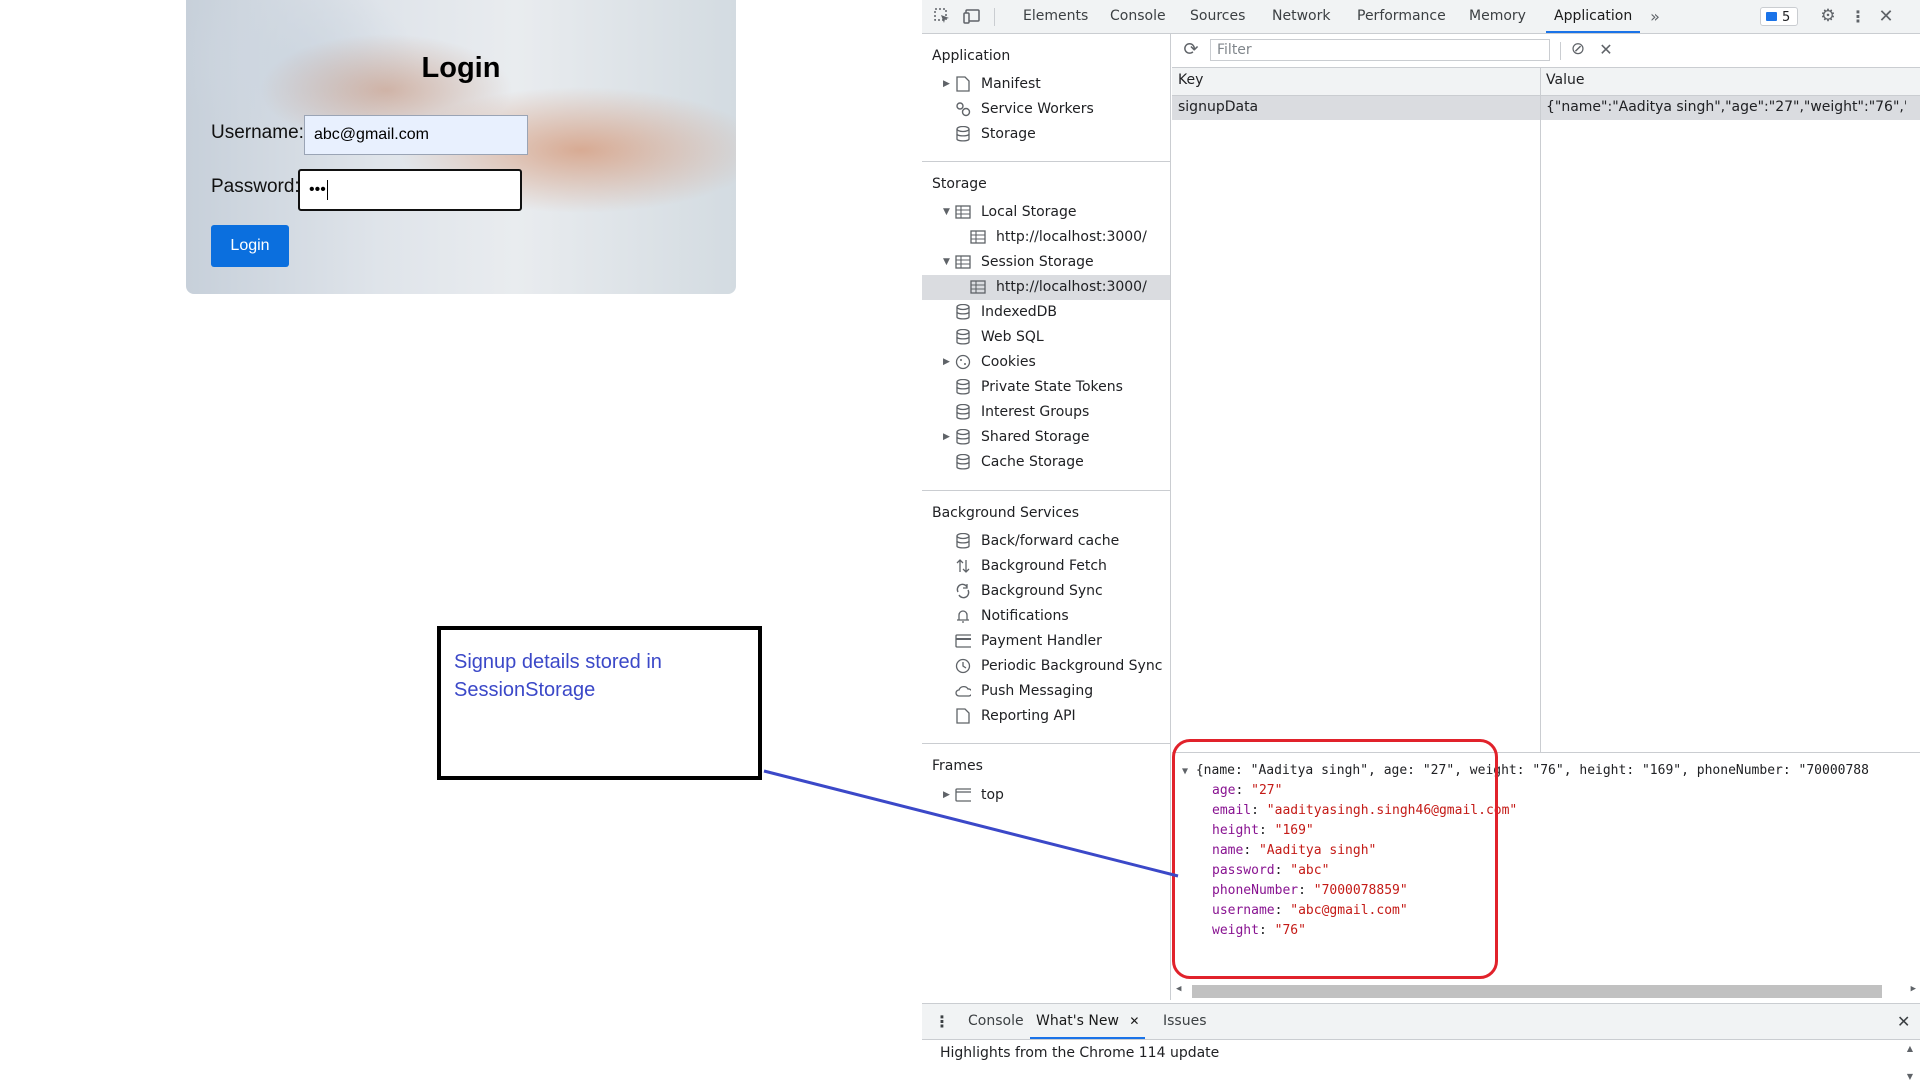 This screenshot has width=1920, height=1084. Describe the element at coordinates (971, 823) in the screenshot. I see `connector-line` at that location.